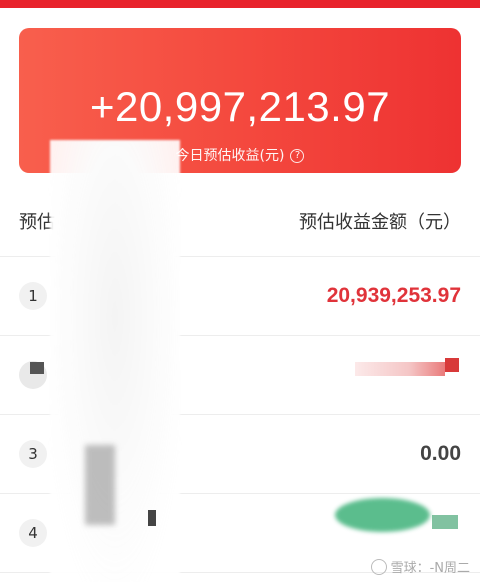  What do you see at coordinates (33, 454) in the screenshot?
I see `rank-badge: 3` at bounding box center [33, 454].